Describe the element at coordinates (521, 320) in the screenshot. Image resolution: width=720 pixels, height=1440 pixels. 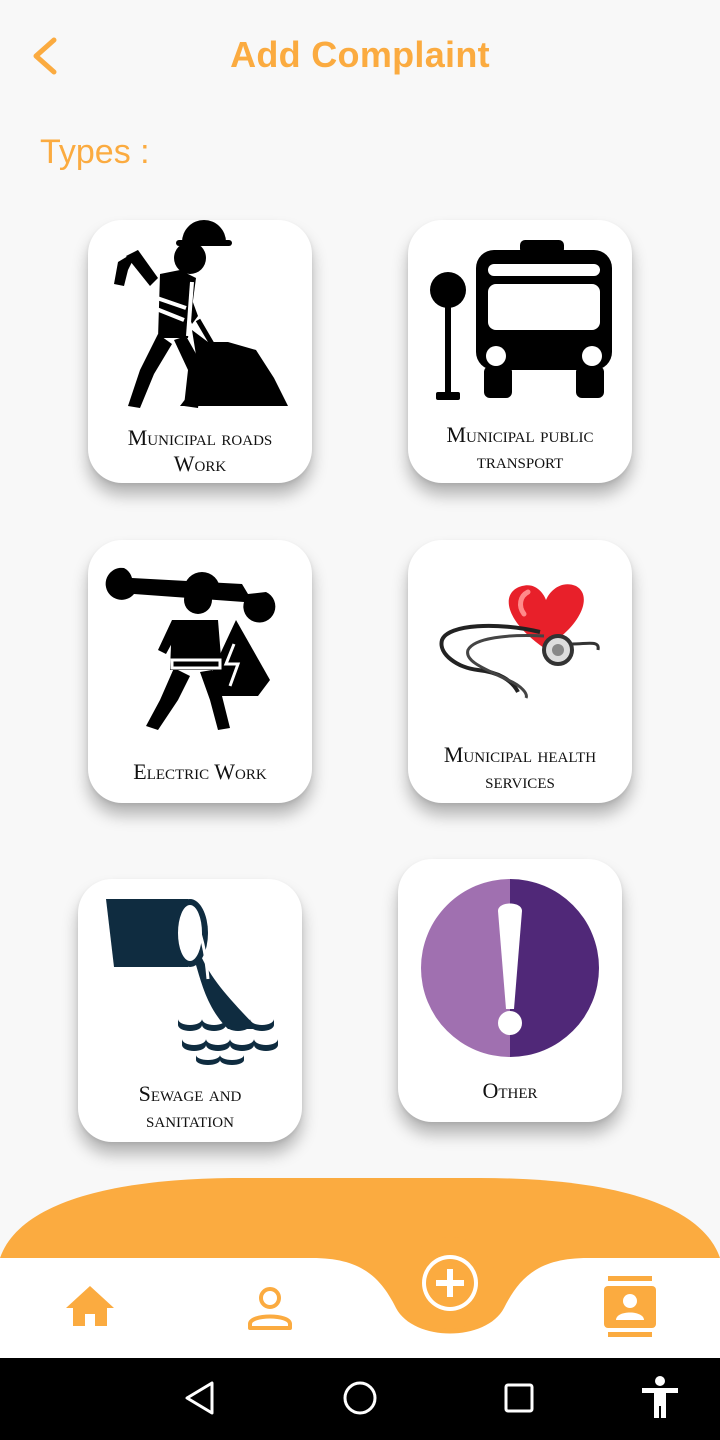
I see `bus-stop-icon` at that location.